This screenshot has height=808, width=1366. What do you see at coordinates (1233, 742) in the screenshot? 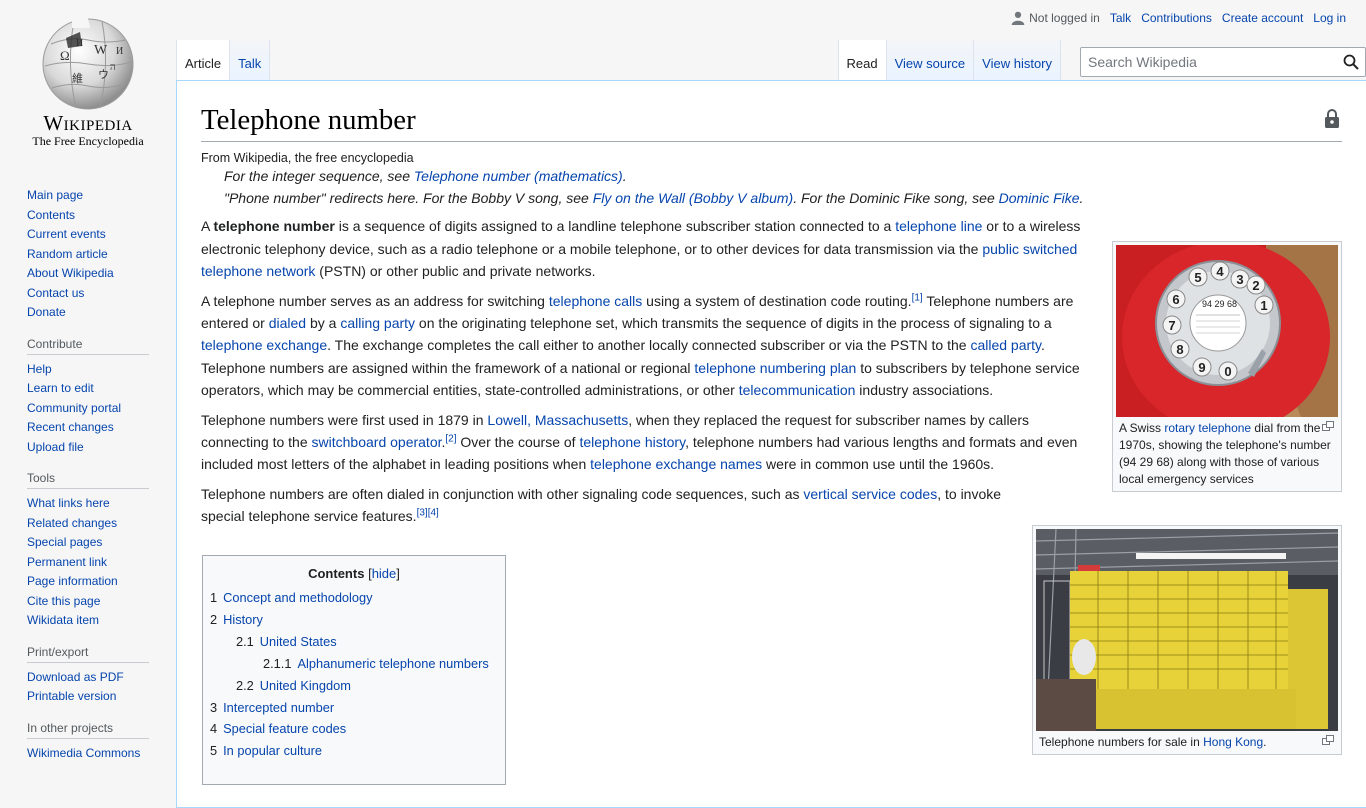
I see `link-hong-kong: Hong Kong` at bounding box center [1233, 742].